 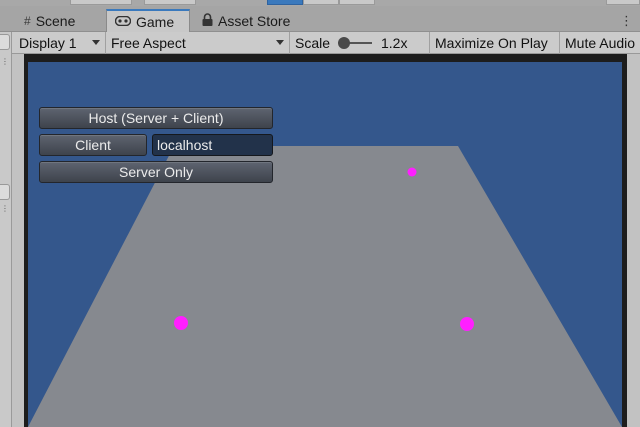 What do you see at coordinates (320, 19) in the screenshot?
I see `tab-bar: # Scene Game Asset Store ⋮` at bounding box center [320, 19].